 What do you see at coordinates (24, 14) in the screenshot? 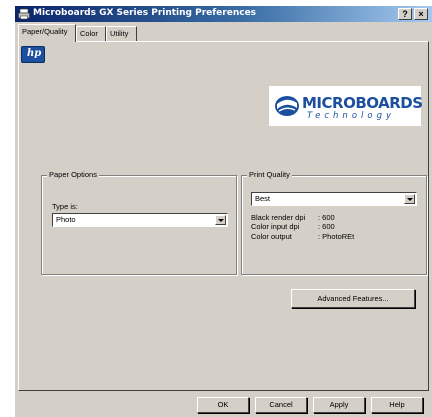
I see `printer-icon` at bounding box center [24, 14].